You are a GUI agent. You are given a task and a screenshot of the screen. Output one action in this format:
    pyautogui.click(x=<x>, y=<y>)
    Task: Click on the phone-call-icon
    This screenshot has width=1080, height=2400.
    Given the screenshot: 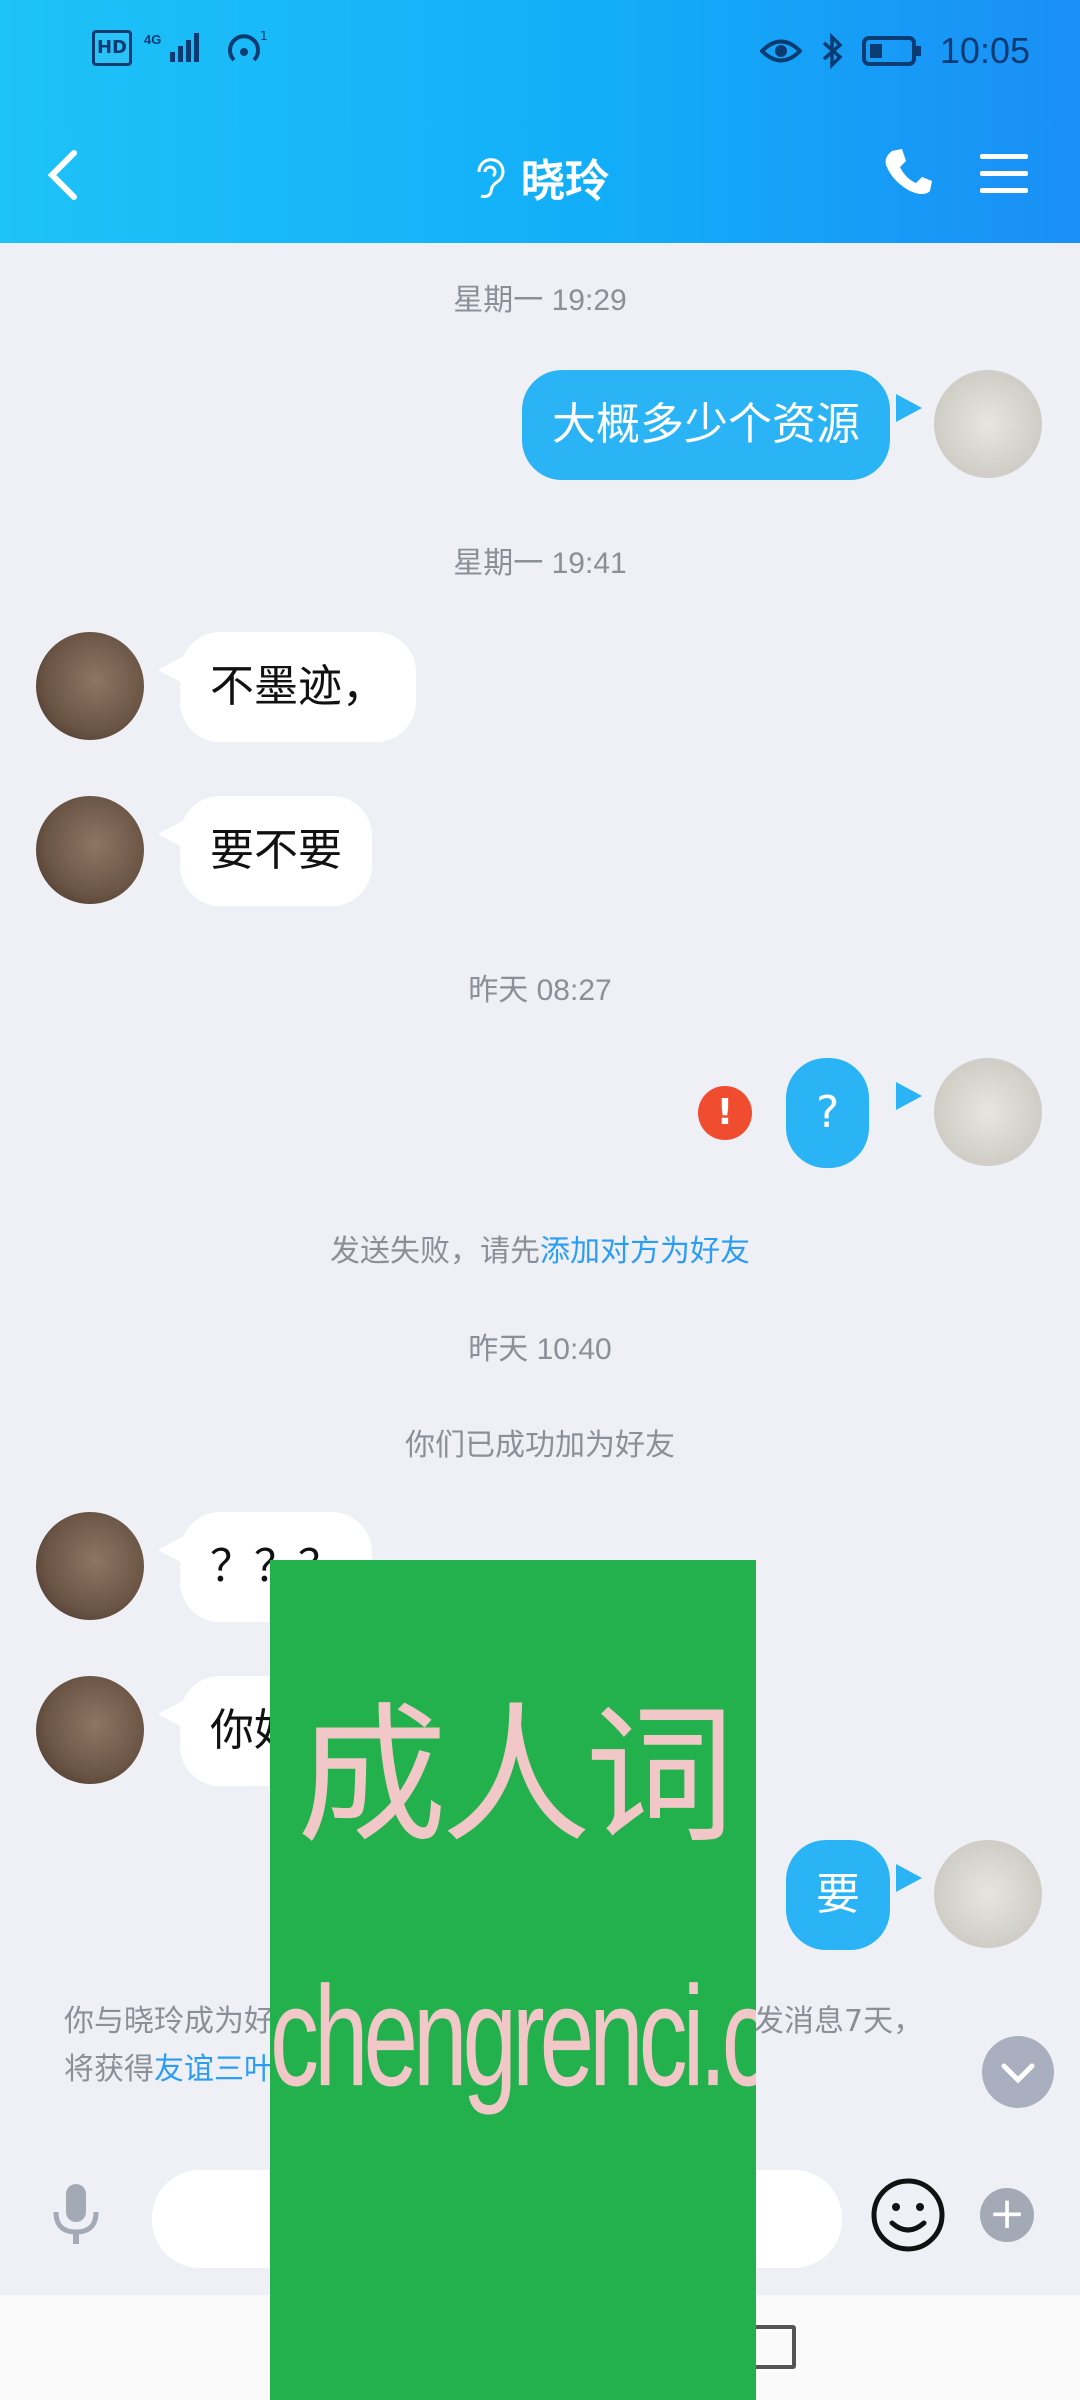 What is the action you would take?
    pyautogui.click(x=908, y=173)
    